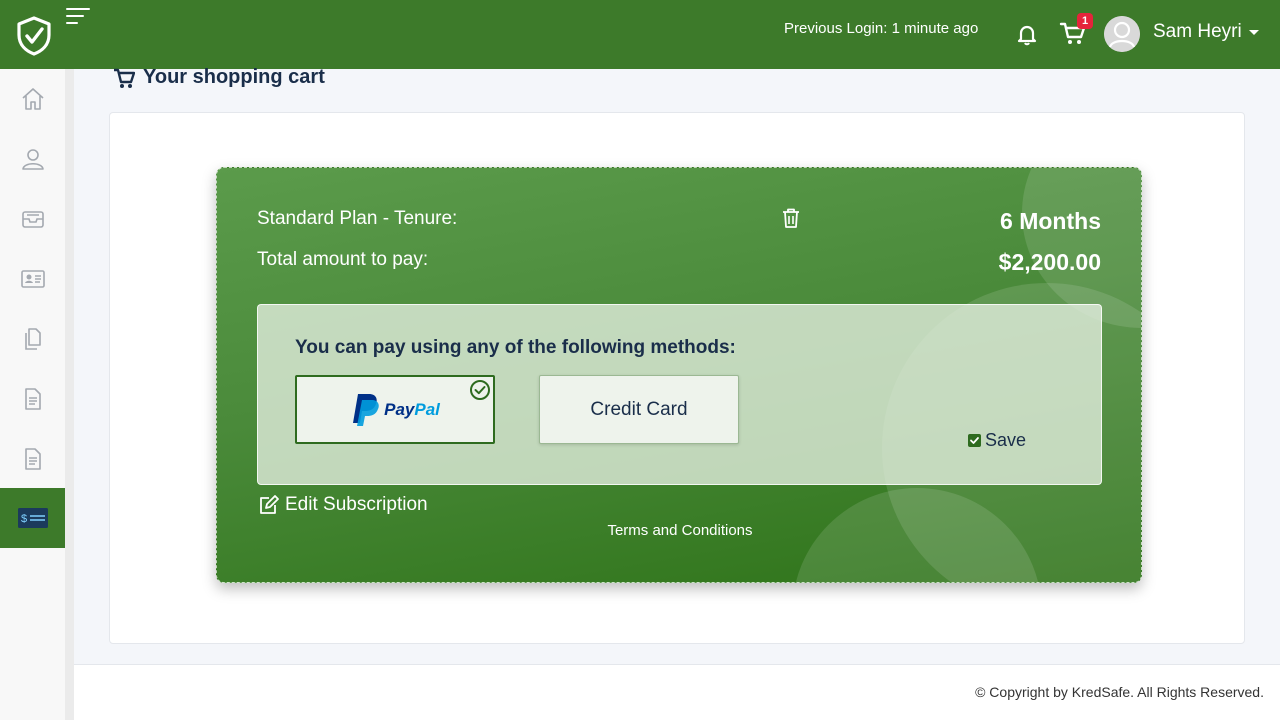 The width and height of the screenshot is (1280, 720). I want to click on total-label: Total amount to pay:, so click(343, 259).